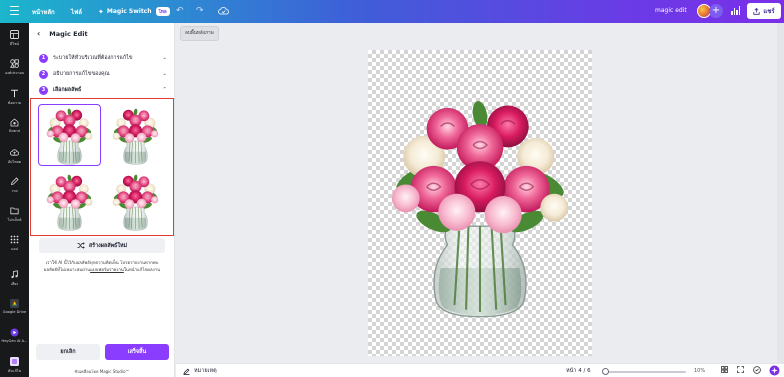 The height and width of the screenshot is (377, 784). I want to click on share-button: แชร์, so click(764, 11).